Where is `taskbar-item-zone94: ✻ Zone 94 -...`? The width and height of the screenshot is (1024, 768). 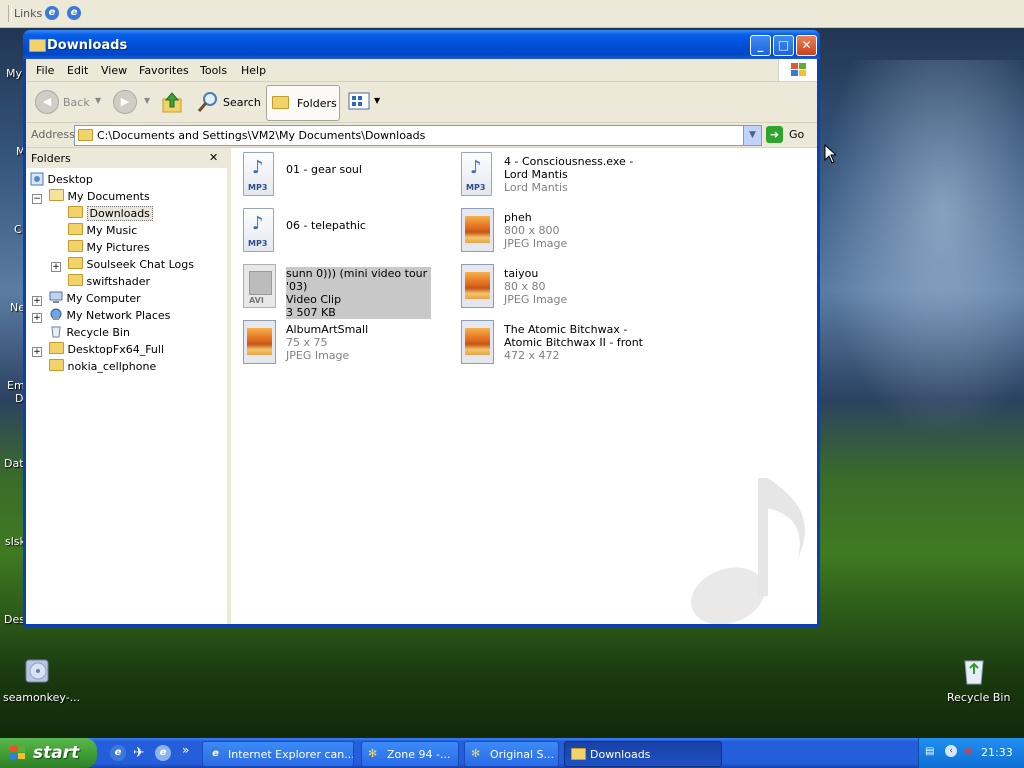 taskbar-item-zone94: ✻ Zone 94 -... is located at coordinates (410, 754).